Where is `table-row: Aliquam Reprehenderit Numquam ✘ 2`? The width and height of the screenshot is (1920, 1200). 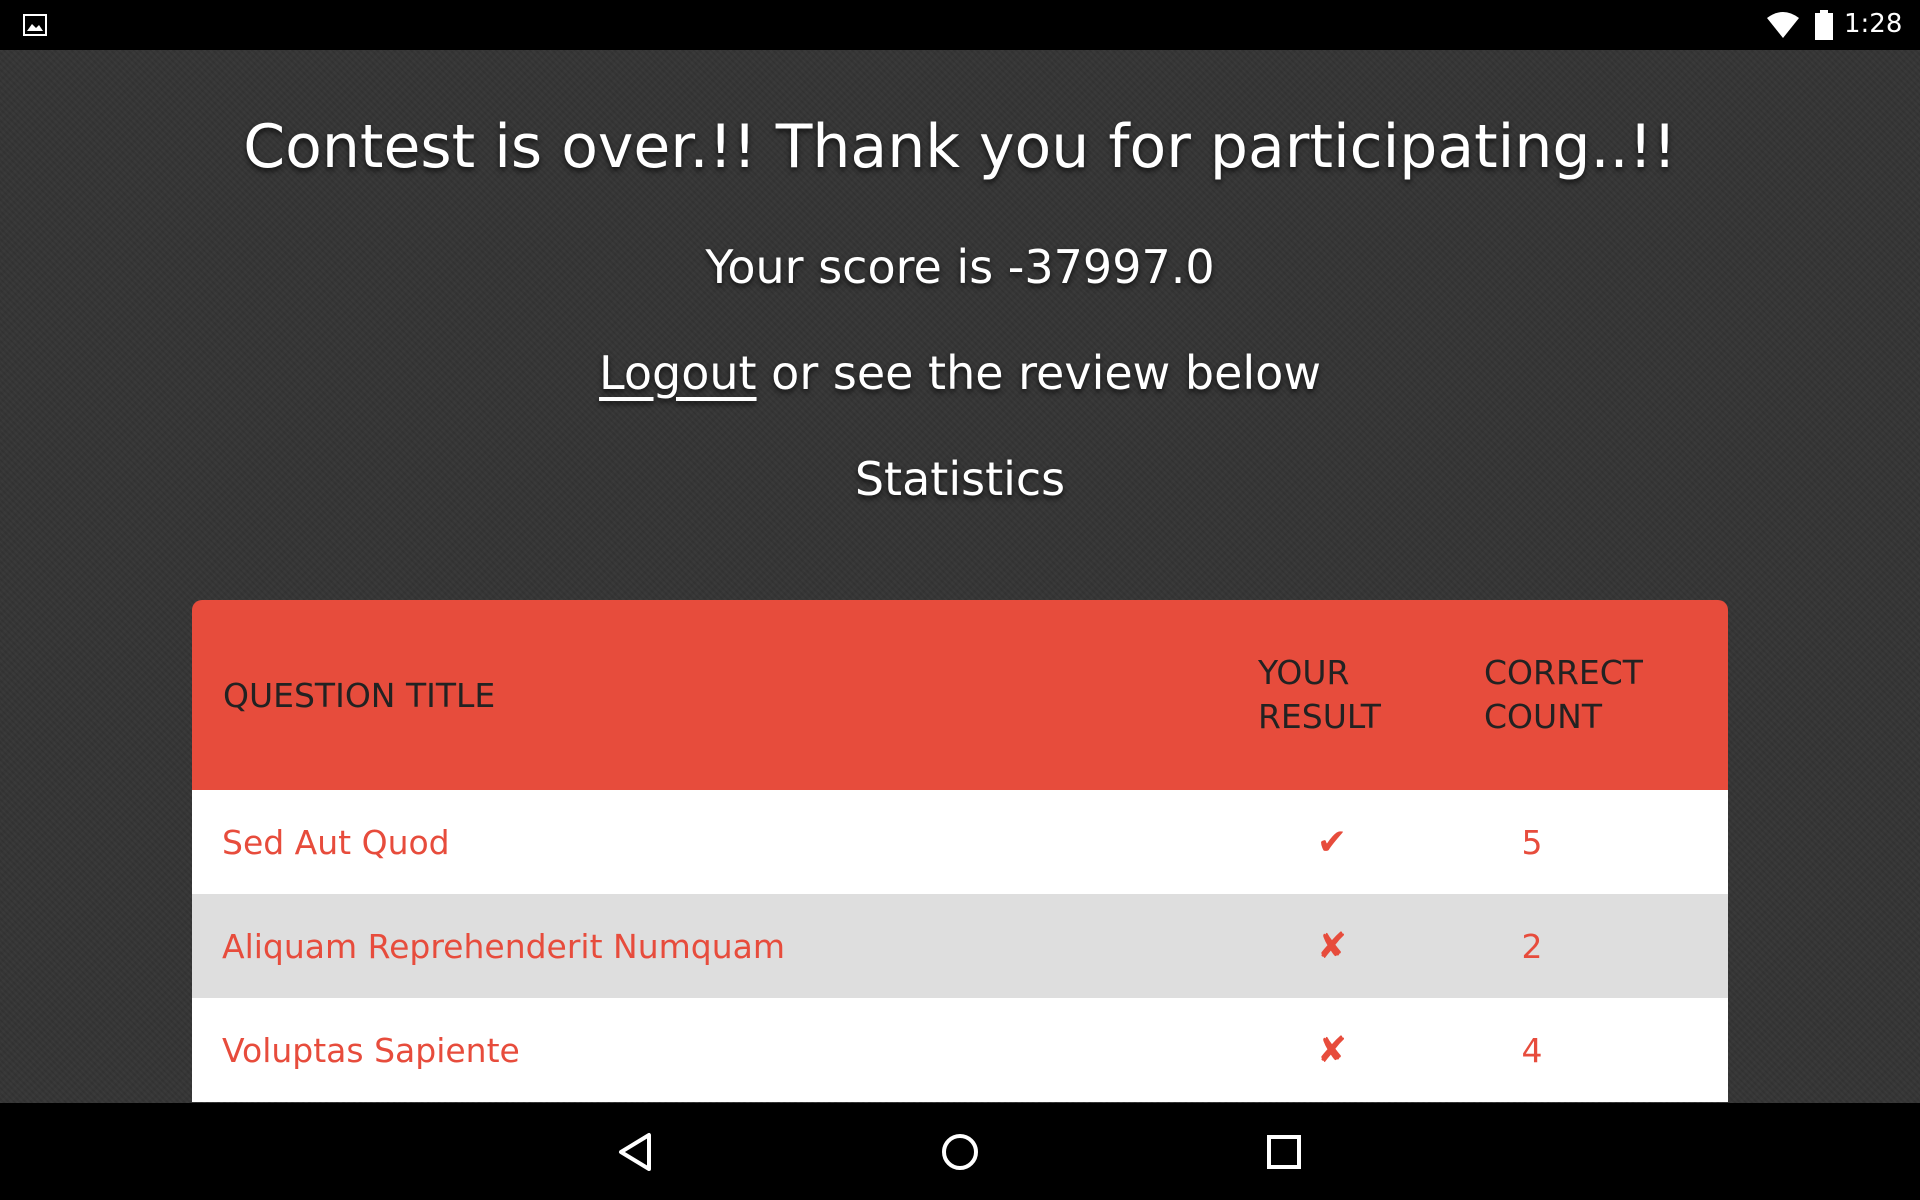
table-row: Aliquam Reprehenderit Numquam ✘ 2 is located at coordinates (960, 946).